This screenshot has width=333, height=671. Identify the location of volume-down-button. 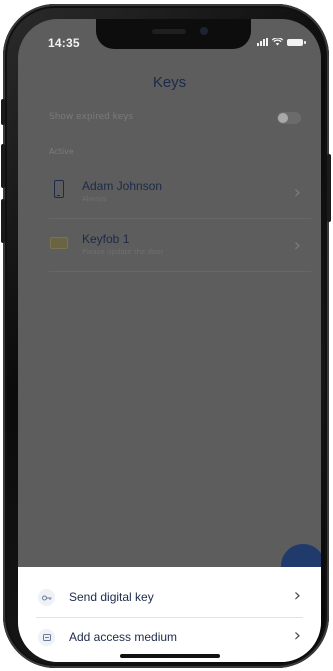
(3, 221).